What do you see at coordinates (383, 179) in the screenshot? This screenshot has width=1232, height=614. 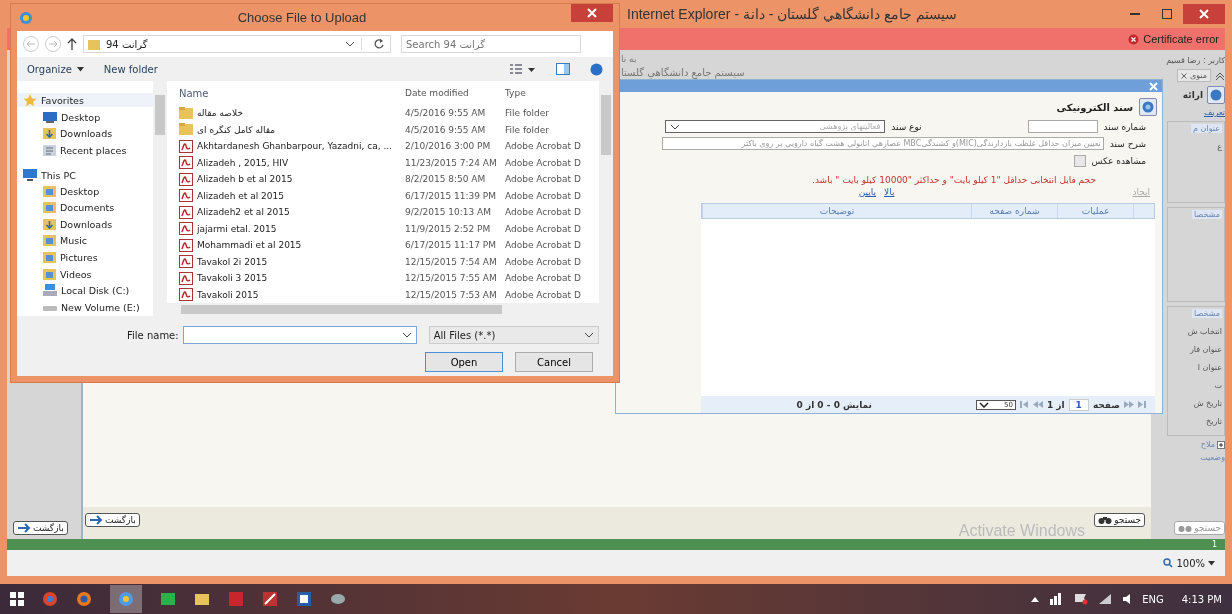 I see `file-row: Alizadeh b et al 2015 8/2/2015 8:50 AM Adobe Acrobat D` at bounding box center [383, 179].